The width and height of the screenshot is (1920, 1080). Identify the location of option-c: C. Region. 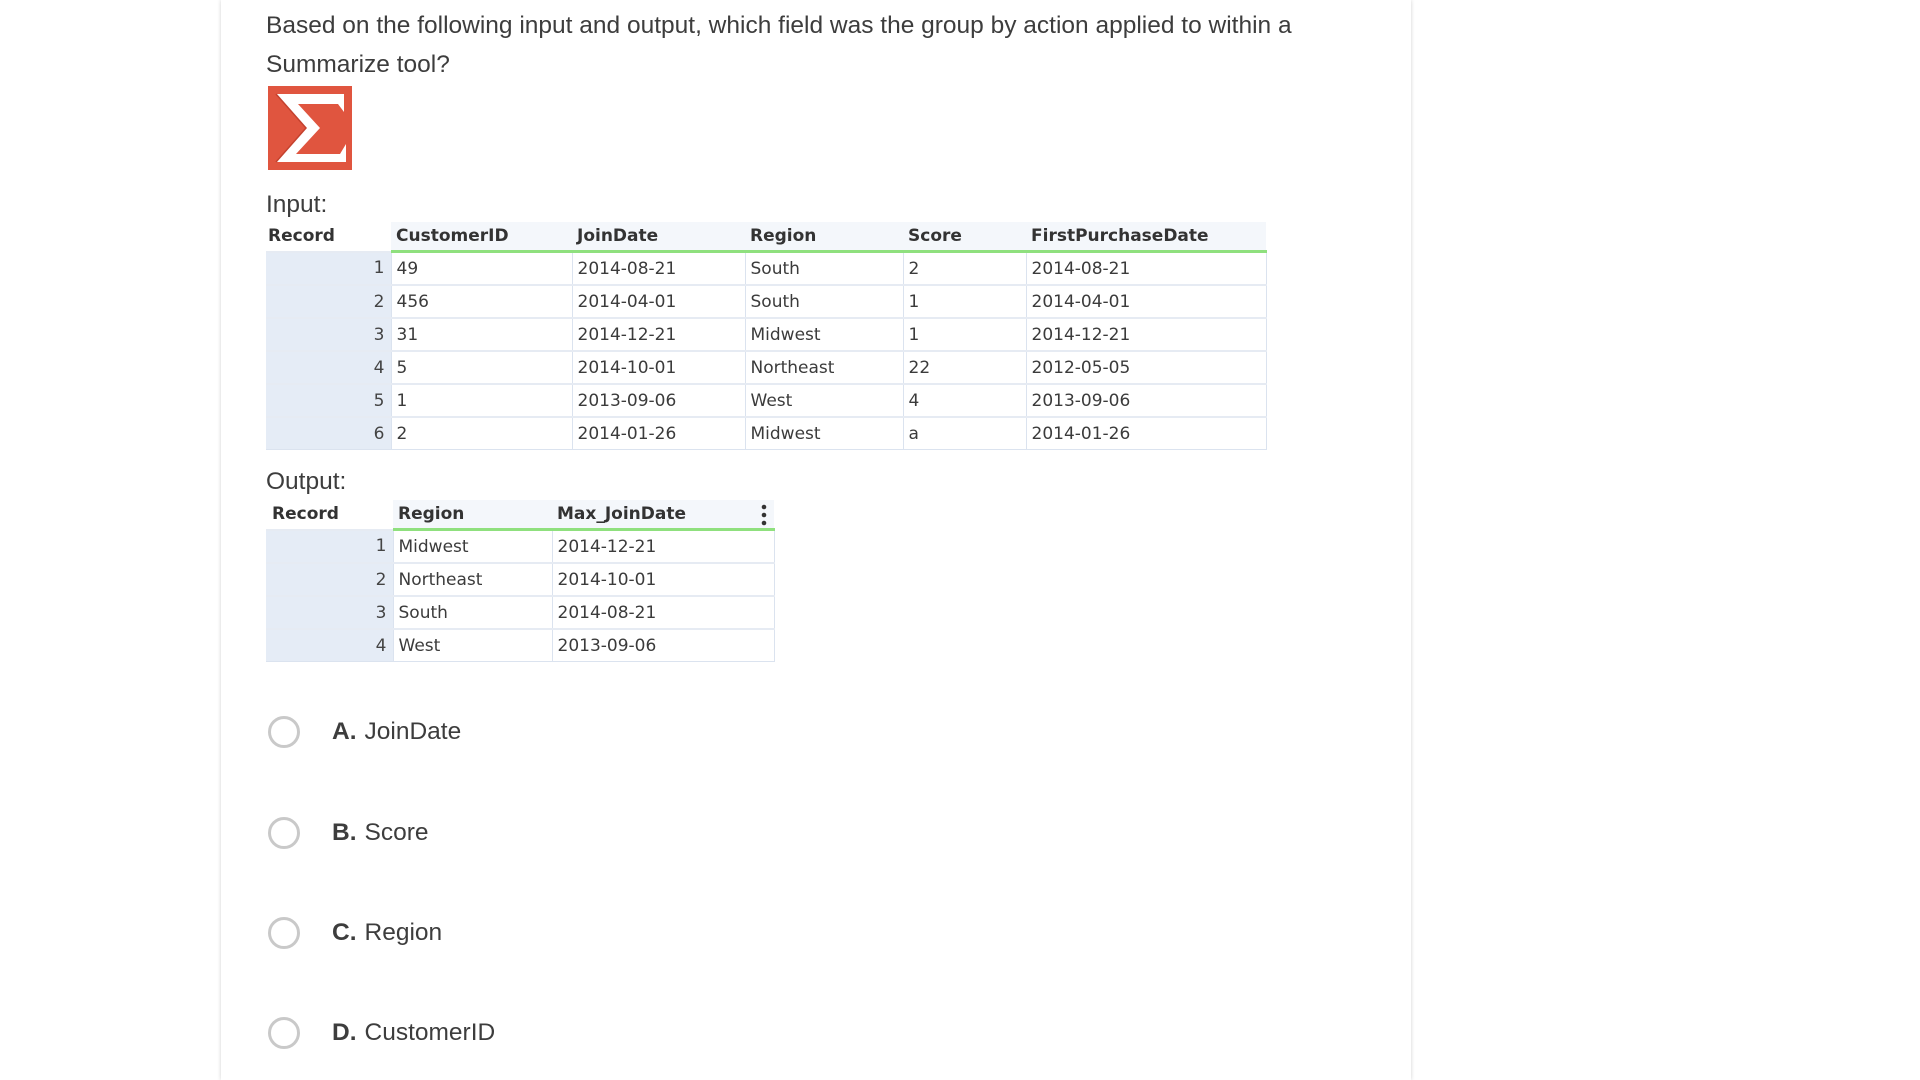
(566, 937).